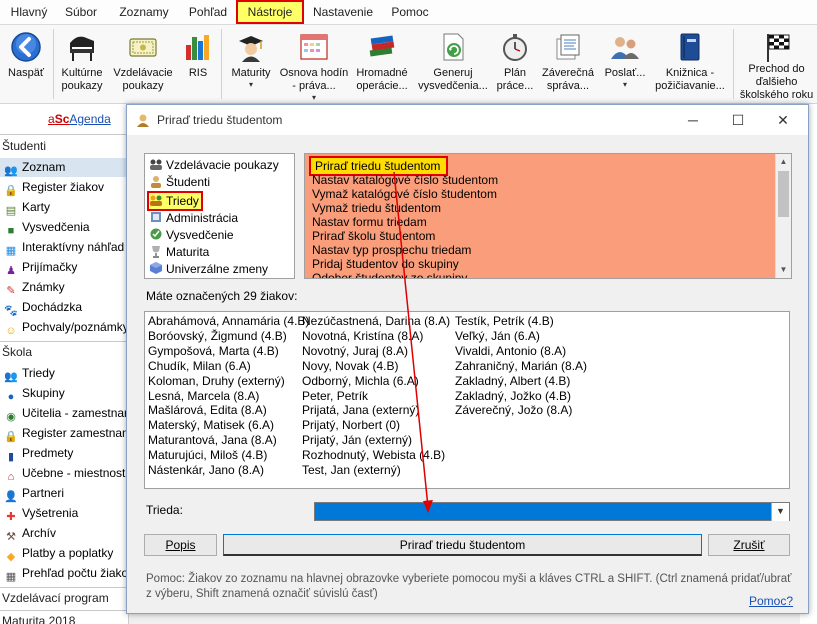 This screenshot has height=624, width=817. What do you see at coordinates (343, 12) in the screenshot?
I see `menu-nastavenie: Nastavenie` at bounding box center [343, 12].